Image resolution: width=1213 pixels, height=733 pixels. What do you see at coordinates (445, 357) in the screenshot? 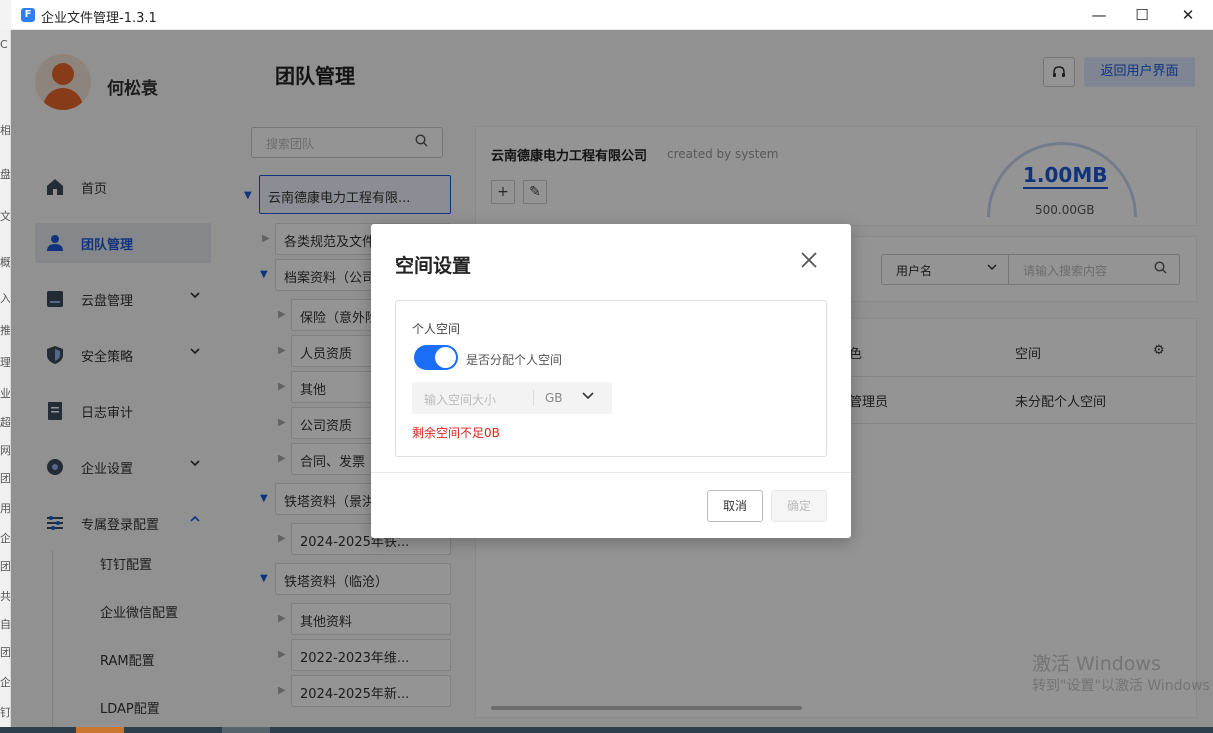
I see `toggle-knob` at bounding box center [445, 357].